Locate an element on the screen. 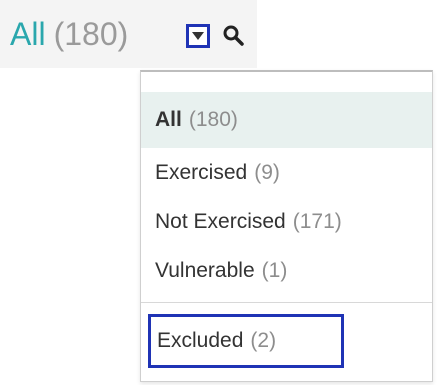  menu-item-label: Vulnerable is located at coordinates (205, 270).